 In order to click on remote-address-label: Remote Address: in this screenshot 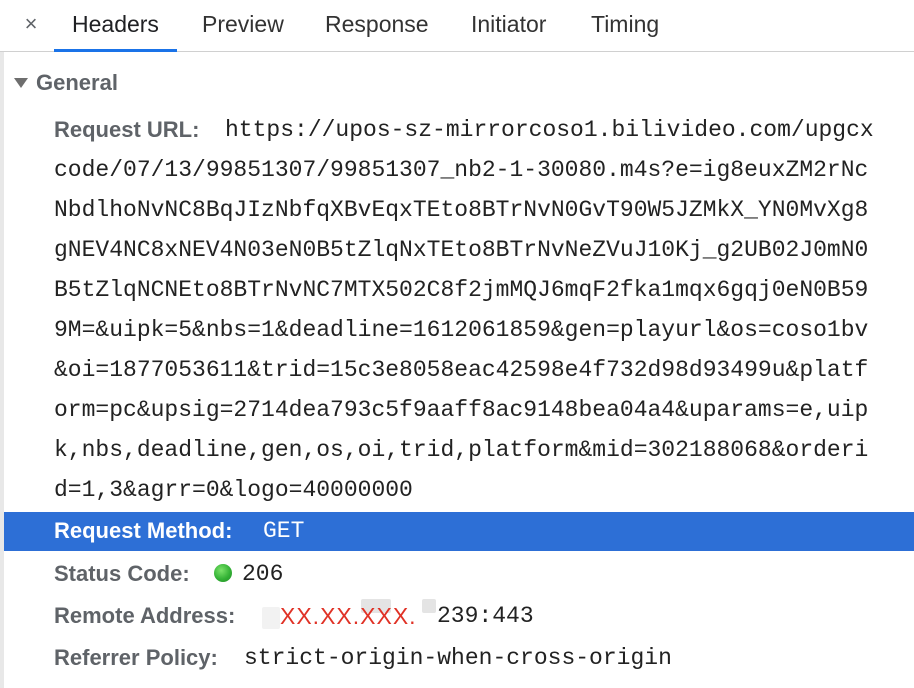, I will do `click(145, 615)`.